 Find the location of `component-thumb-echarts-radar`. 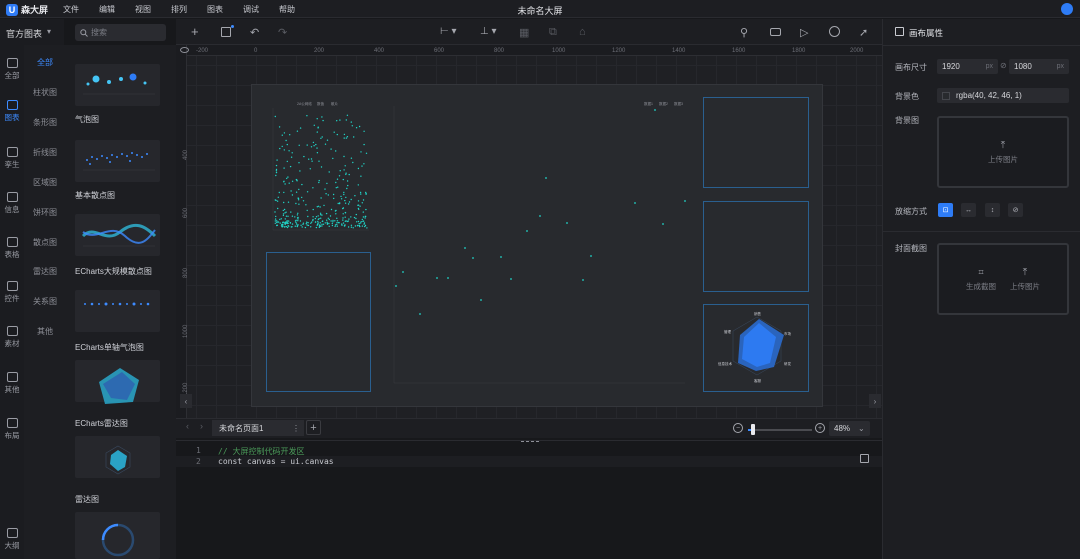

component-thumb-echarts-radar is located at coordinates (117, 382).